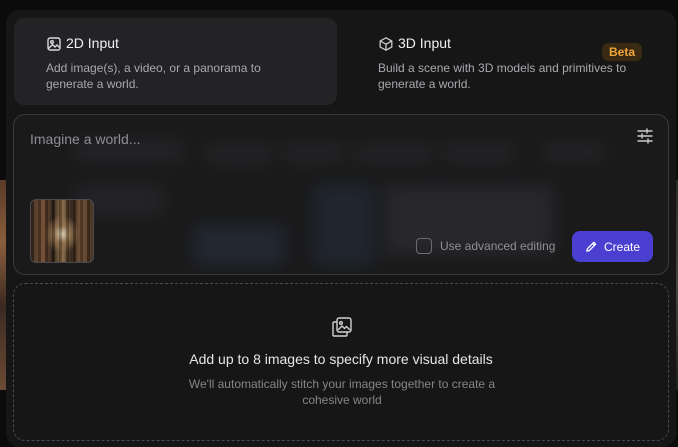 This screenshot has width=678, height=447. I want to click on create-button: Create, so click(612, 246).